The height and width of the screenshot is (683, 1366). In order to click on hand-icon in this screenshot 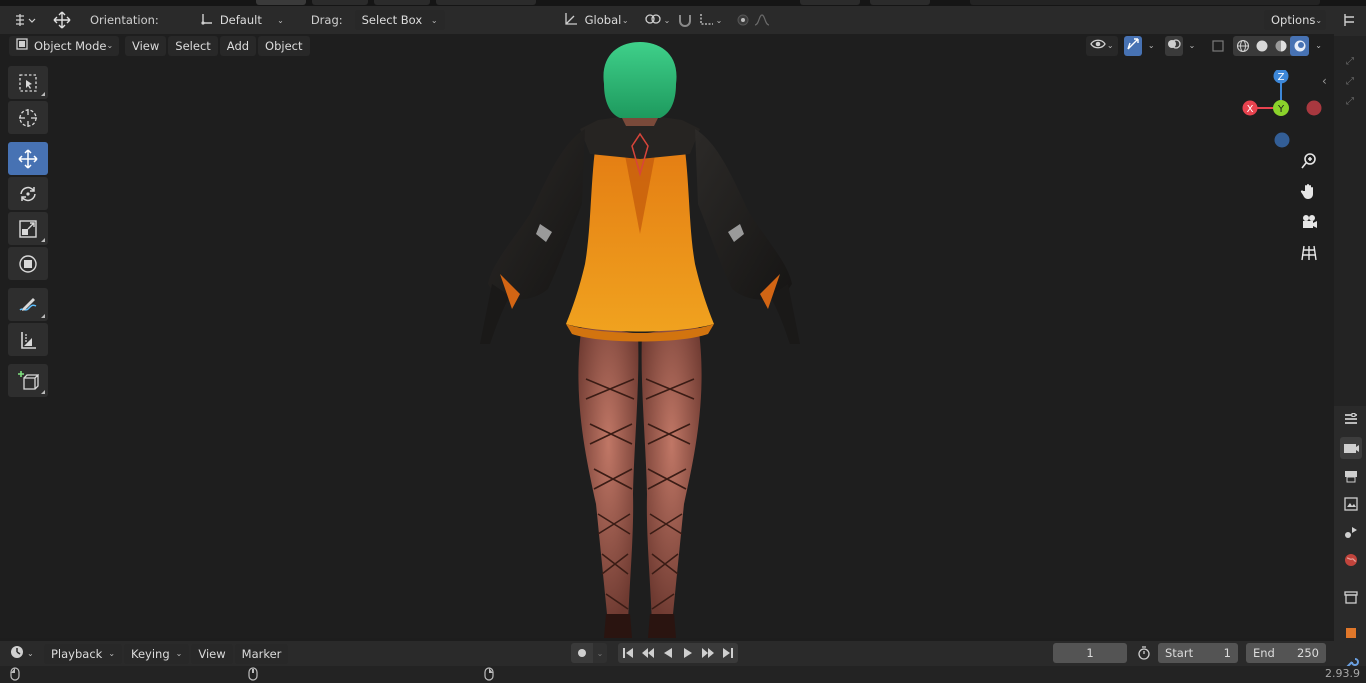, I will do `click(1309, 191)`.